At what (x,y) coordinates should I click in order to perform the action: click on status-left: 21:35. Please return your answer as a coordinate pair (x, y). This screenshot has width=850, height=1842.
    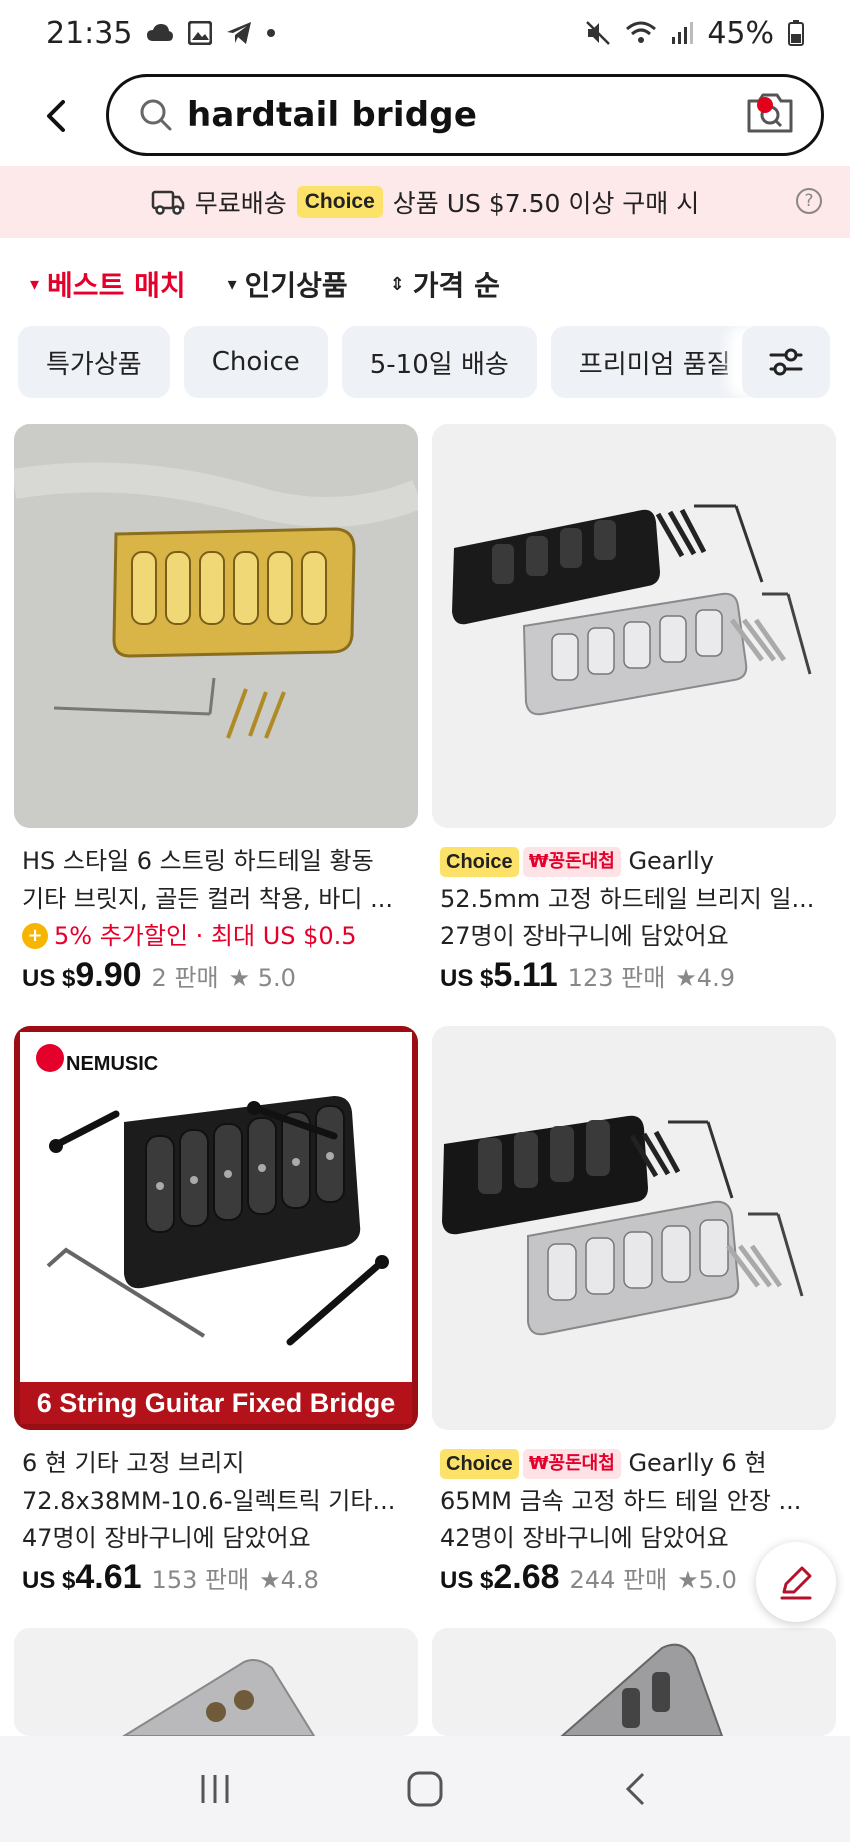
    Looking at the image, I should click on (161, 33).